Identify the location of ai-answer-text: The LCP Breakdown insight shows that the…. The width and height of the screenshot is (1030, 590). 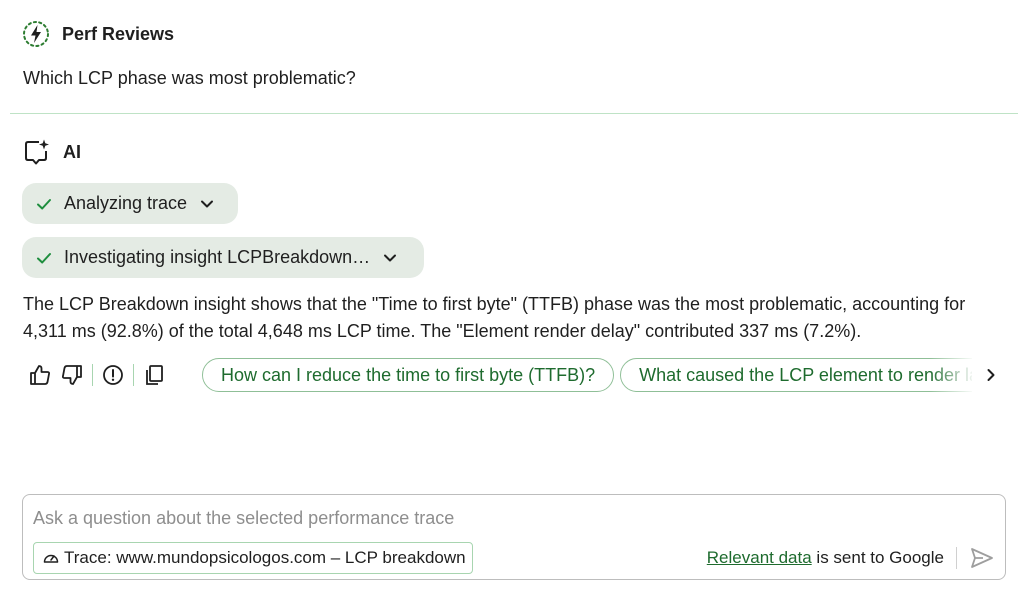
(494, 317).